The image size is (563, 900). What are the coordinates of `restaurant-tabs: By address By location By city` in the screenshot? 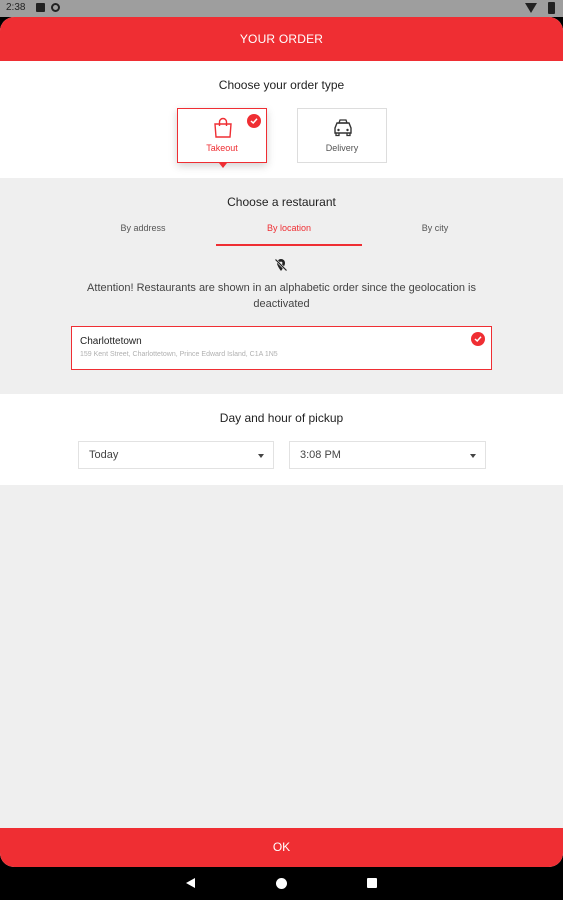 It's located at (282, 231).